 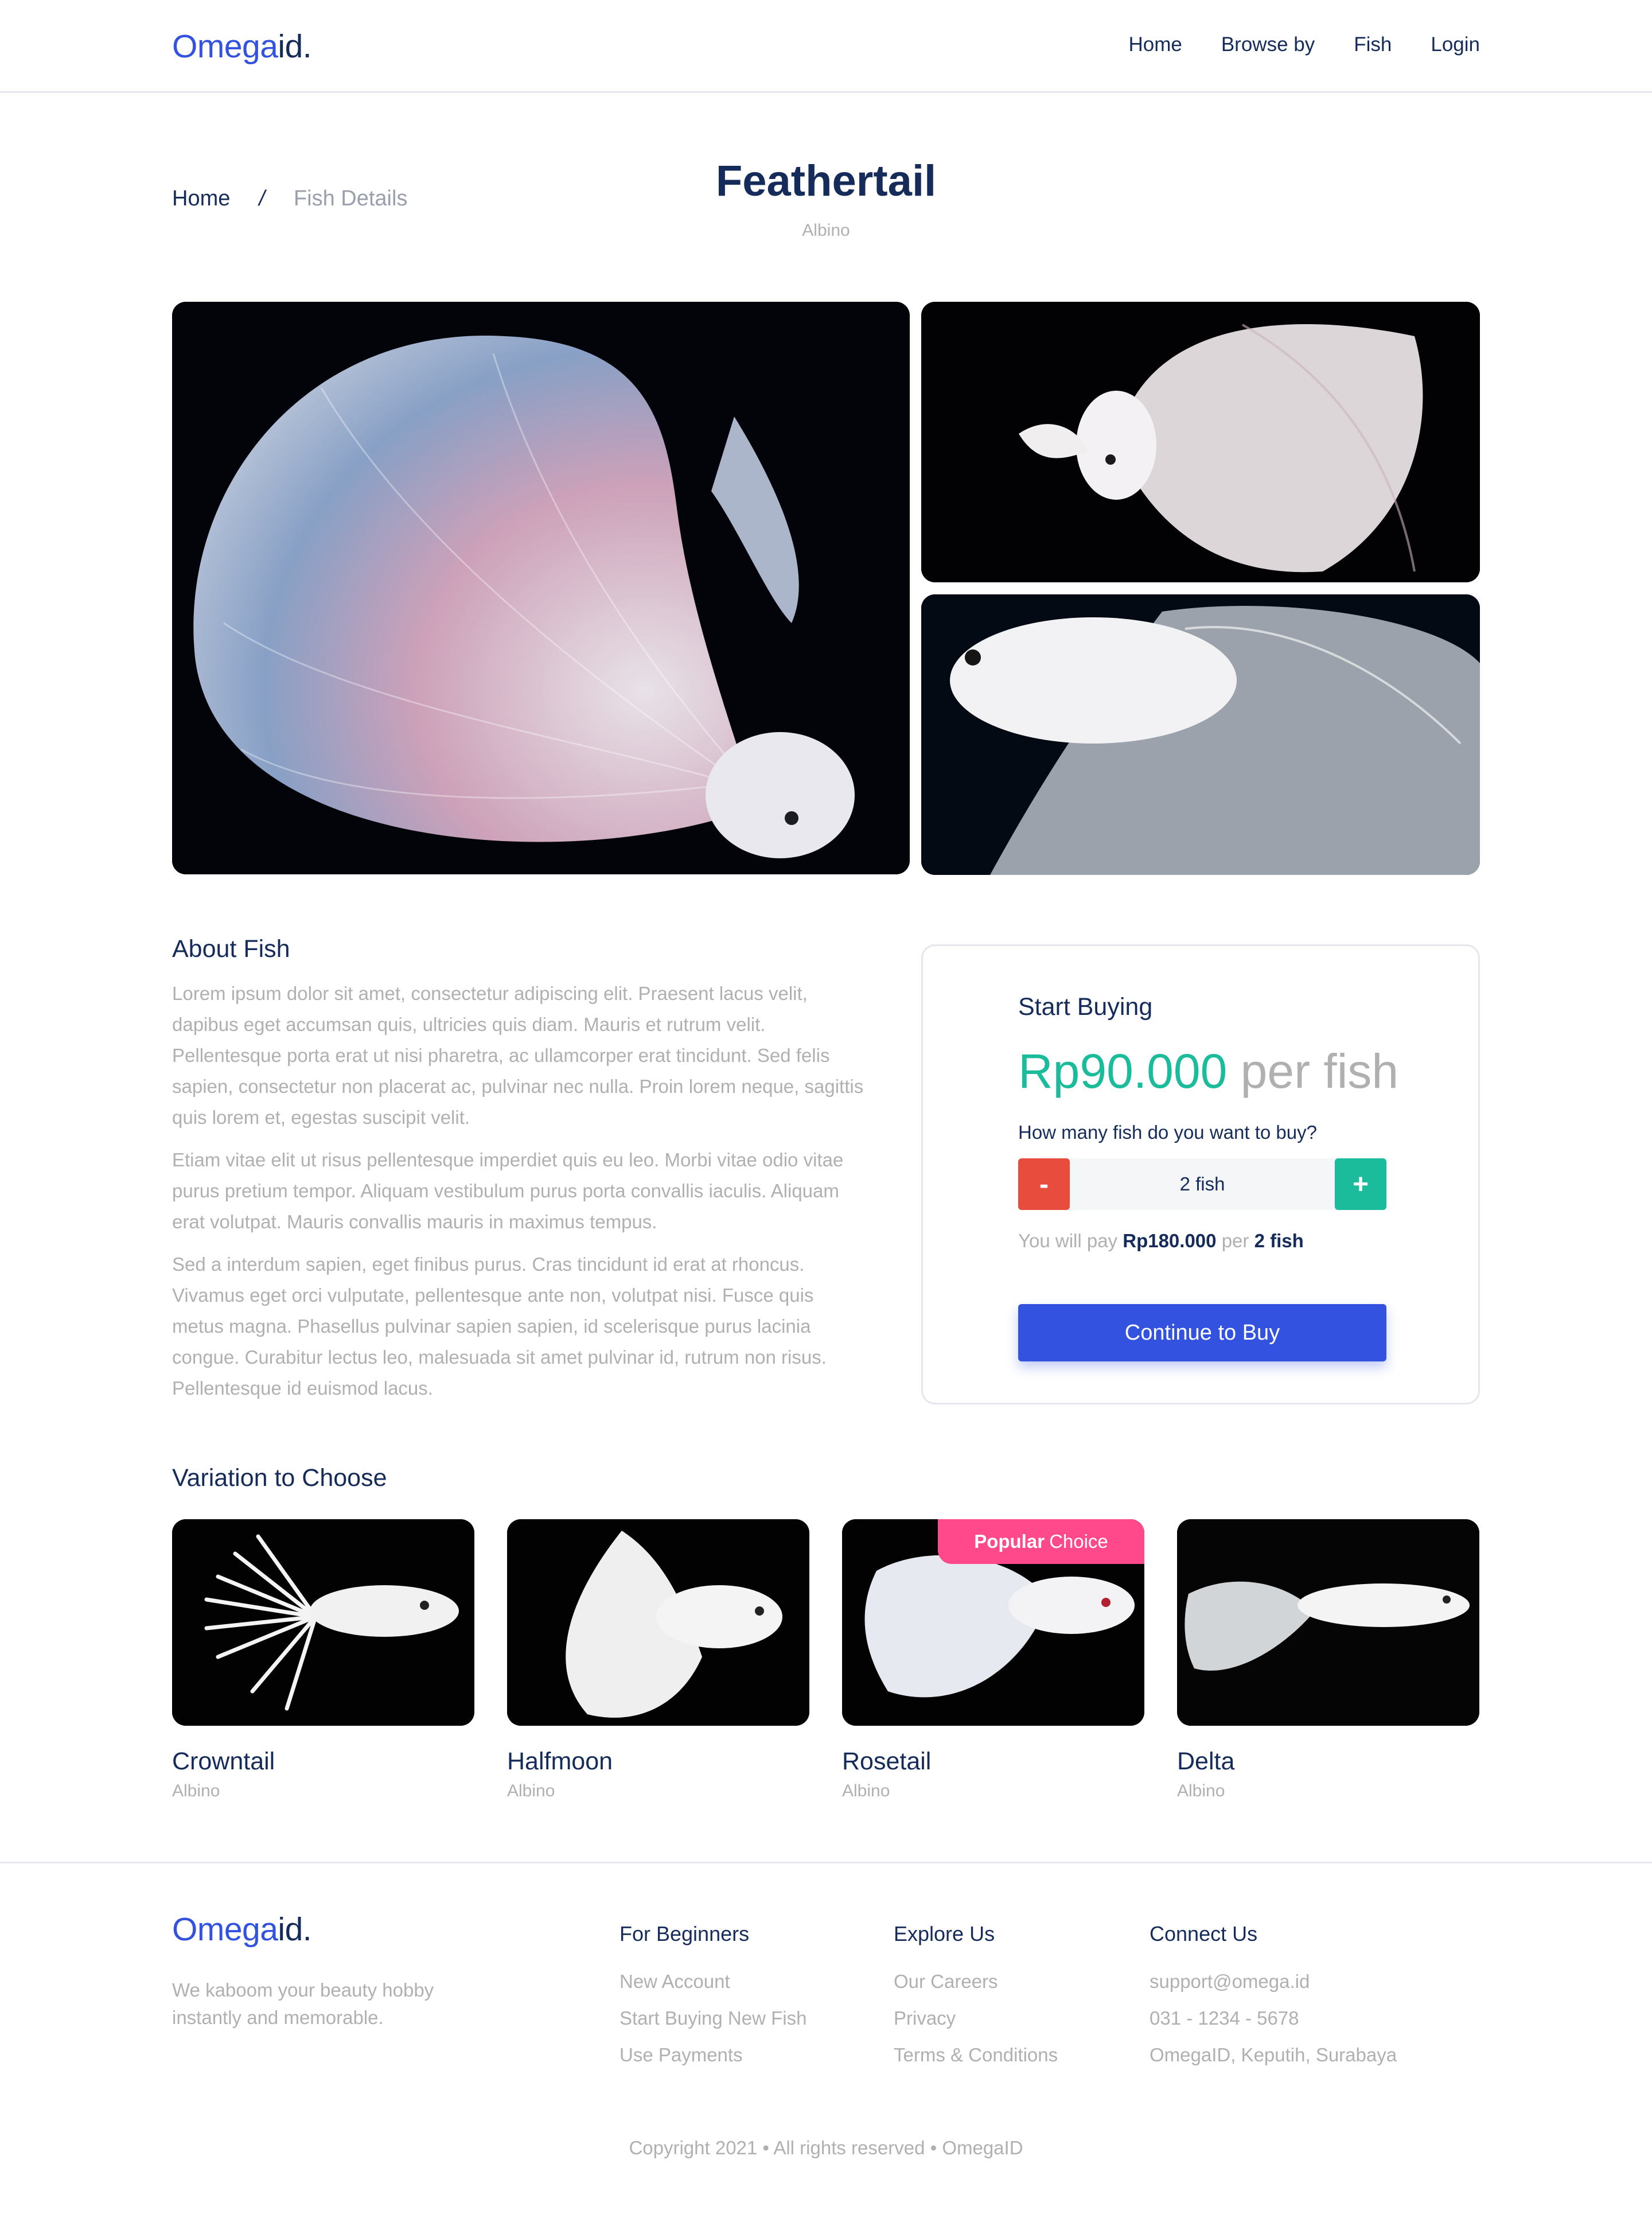 What do you see at coordinates (713, 2018) in the screenshot?
I see `footer-link: Start Buying New Fish` at bounding box center [713, 2018].